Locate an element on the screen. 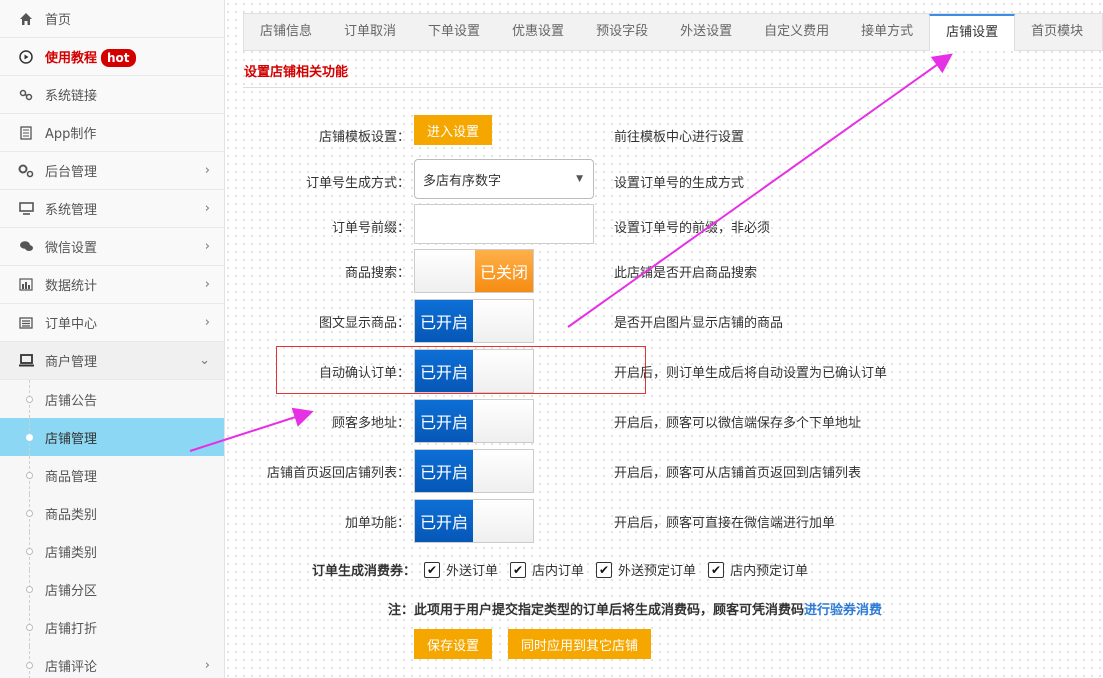 The height and width of the screenshot is (678, 1103). tab-preset-fields: 预设字段 is located at coordinates (622, 32).